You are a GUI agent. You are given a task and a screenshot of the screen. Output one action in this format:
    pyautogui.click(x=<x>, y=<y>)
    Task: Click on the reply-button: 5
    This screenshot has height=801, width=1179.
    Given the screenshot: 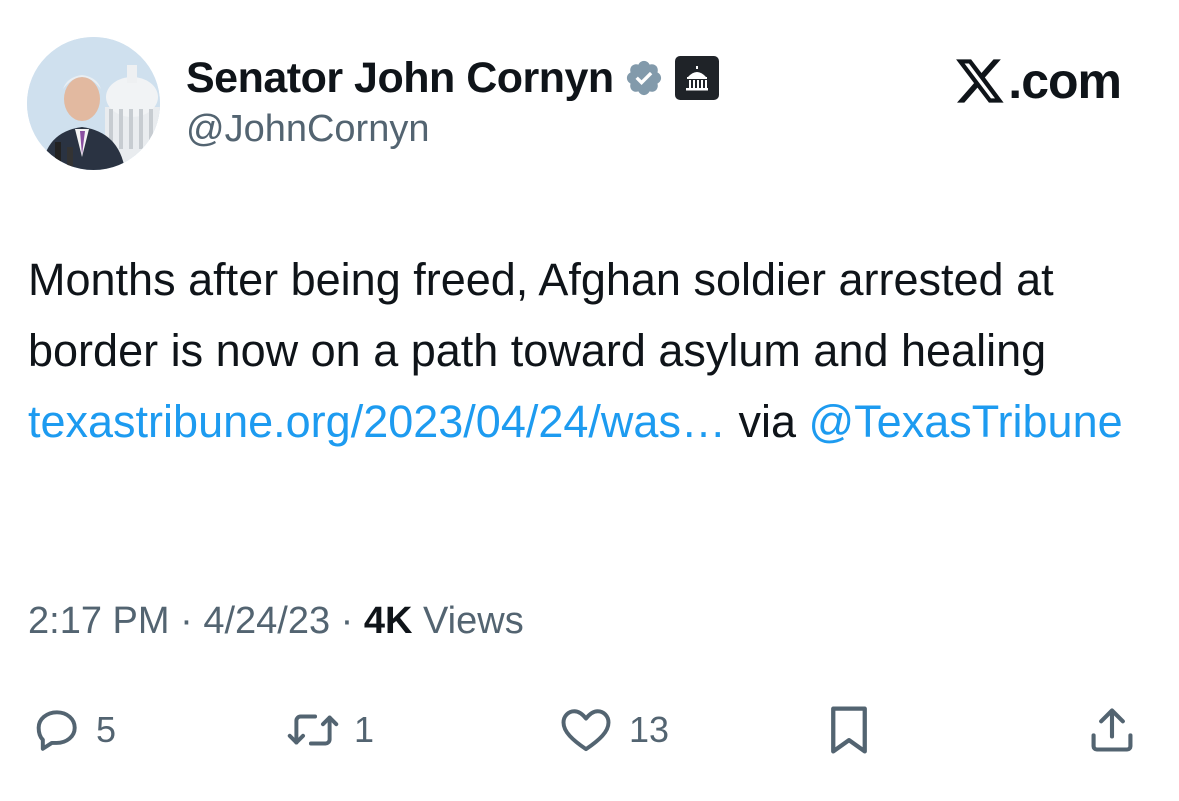 What is the action you would take?
    pyautogui.click(x=74, y=730)
    